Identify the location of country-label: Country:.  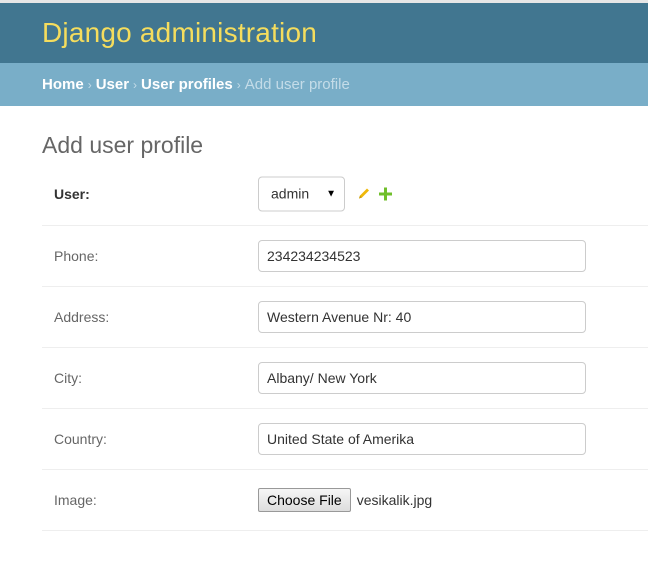
(80, 439).